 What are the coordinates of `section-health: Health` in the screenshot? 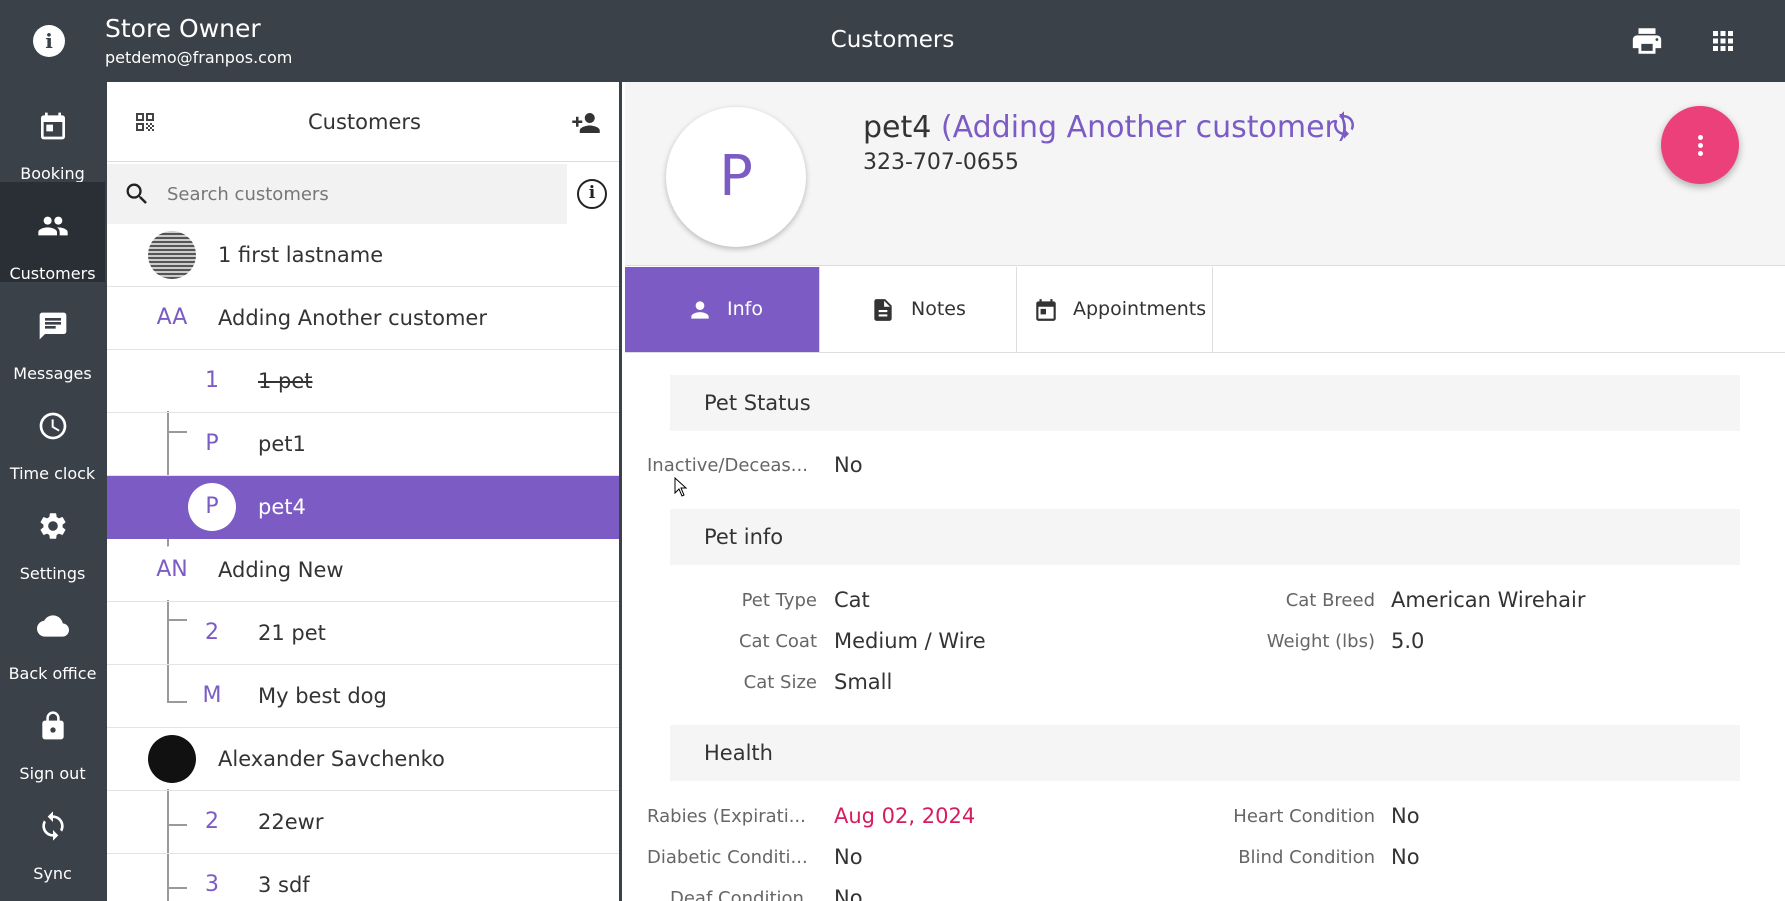 It's located at (1205, 753).